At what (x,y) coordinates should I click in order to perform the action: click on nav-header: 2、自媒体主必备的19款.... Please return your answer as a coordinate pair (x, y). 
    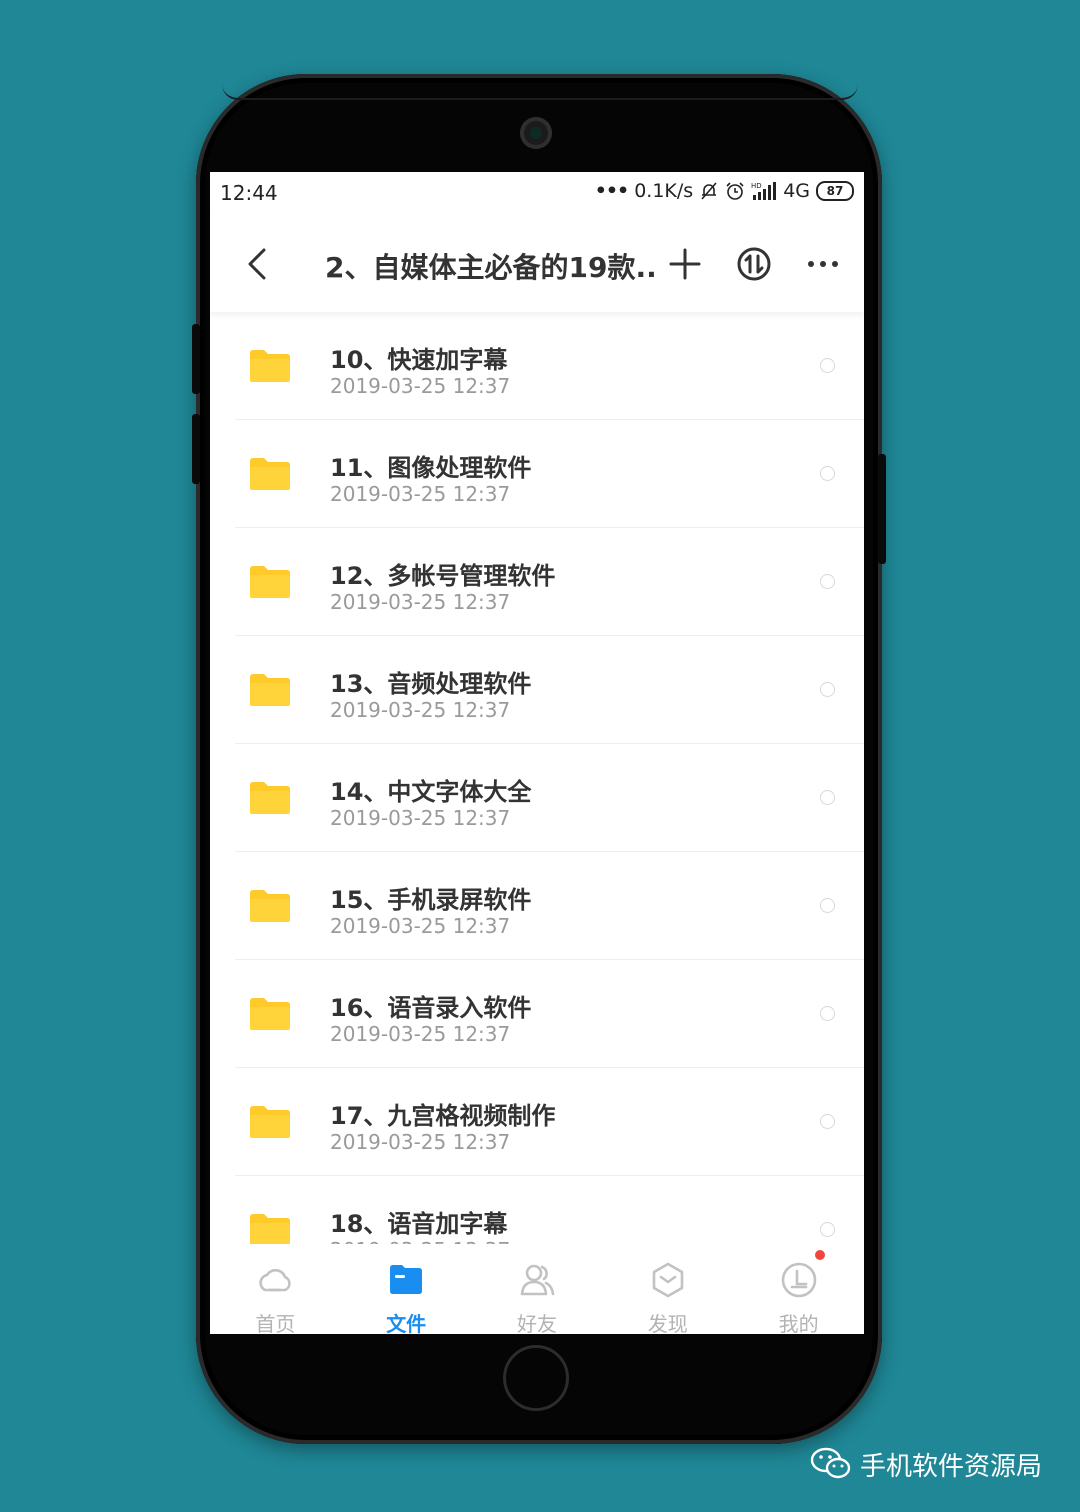
    Looking at the image, I should click on (537, 264).